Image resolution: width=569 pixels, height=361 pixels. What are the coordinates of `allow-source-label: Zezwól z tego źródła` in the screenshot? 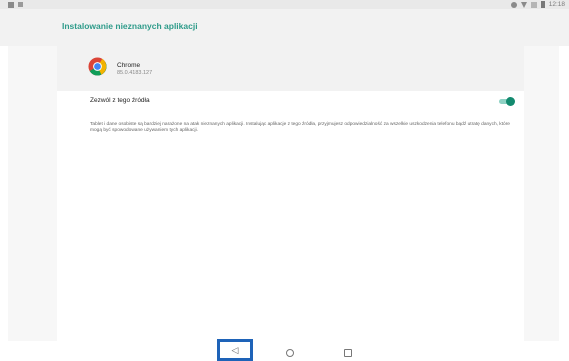 It's located at (120, 100).